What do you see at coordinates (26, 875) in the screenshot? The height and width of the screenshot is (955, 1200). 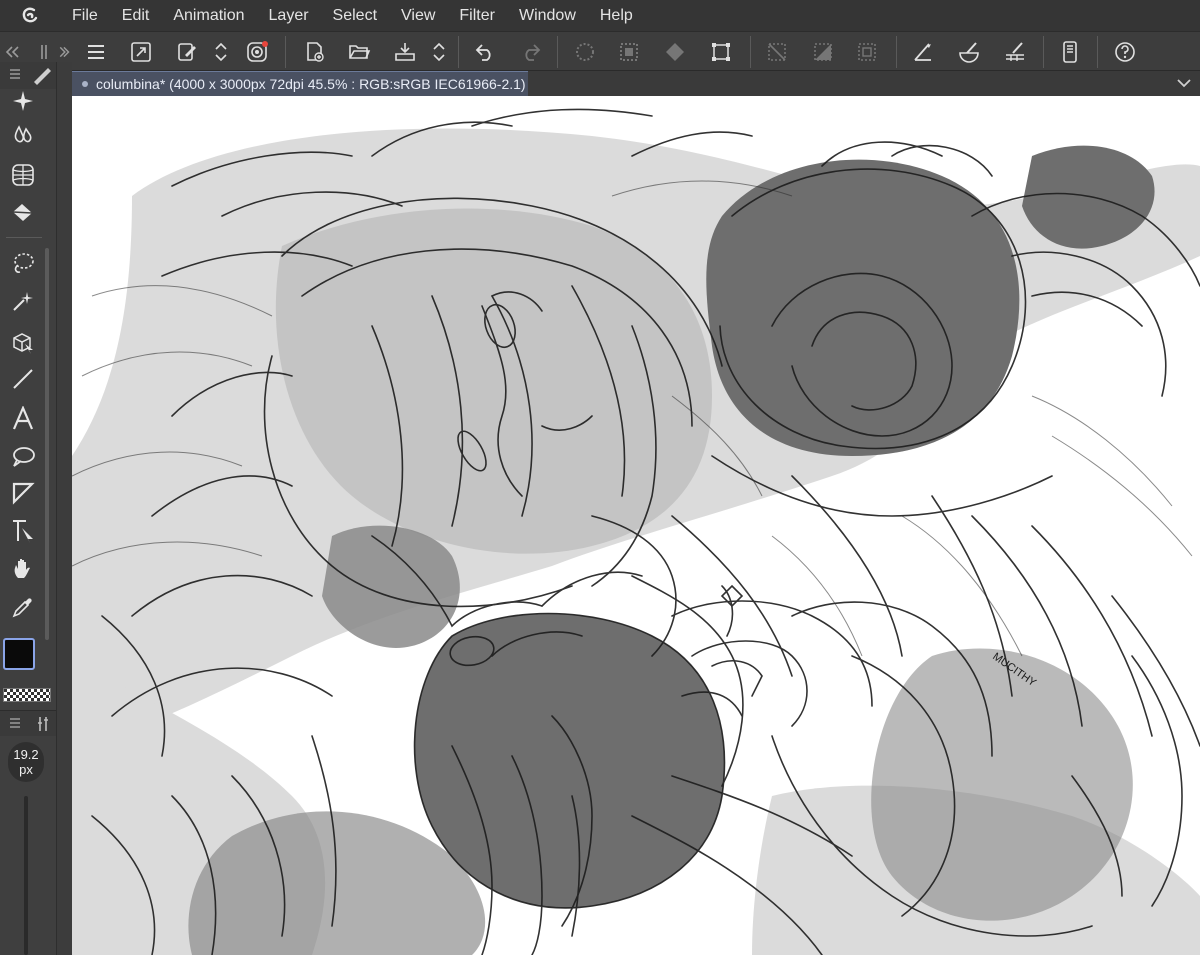 I see `brush-size-slider` at bounding box center [26, 875].